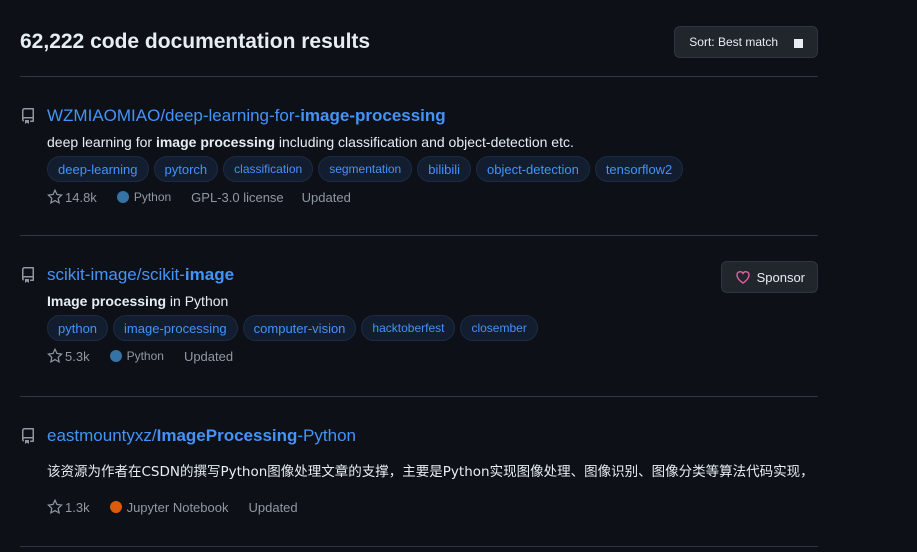 The width and height of the screenshot is (917, 552). I want to click on sponsor-label: Sponsor, so click(780, 277).